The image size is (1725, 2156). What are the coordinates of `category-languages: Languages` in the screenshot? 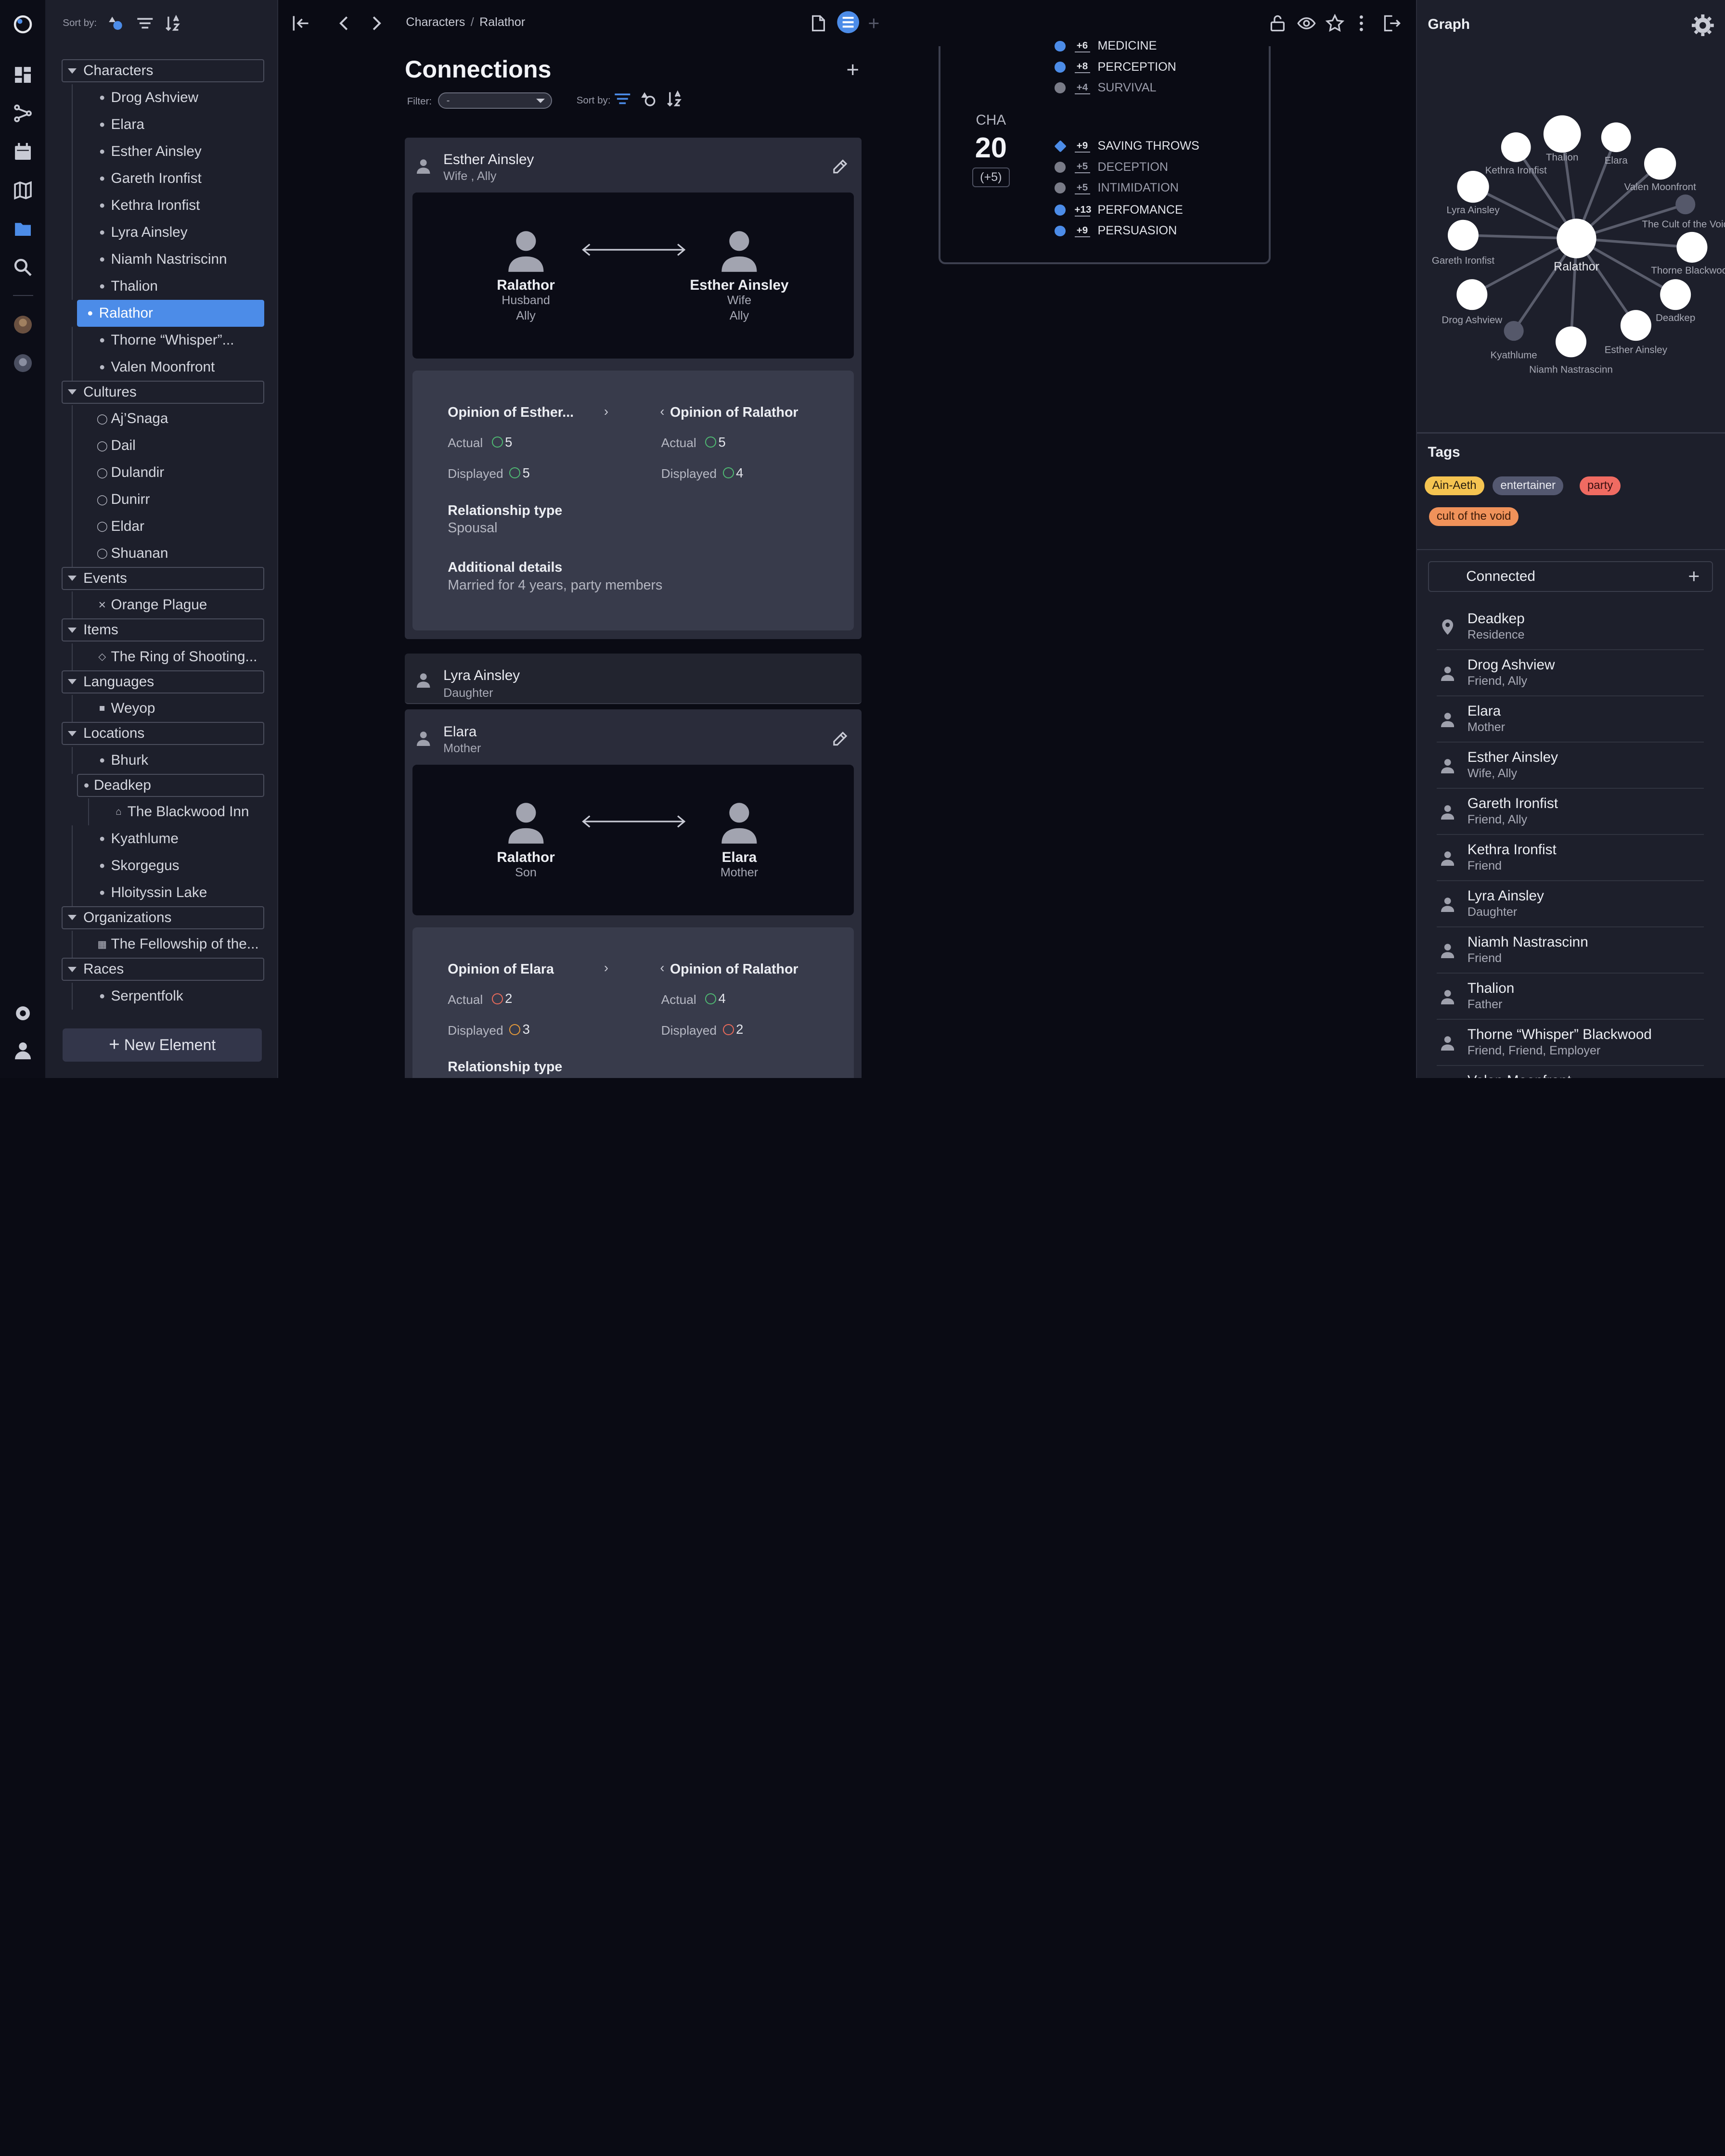 It's located at (162, 681).